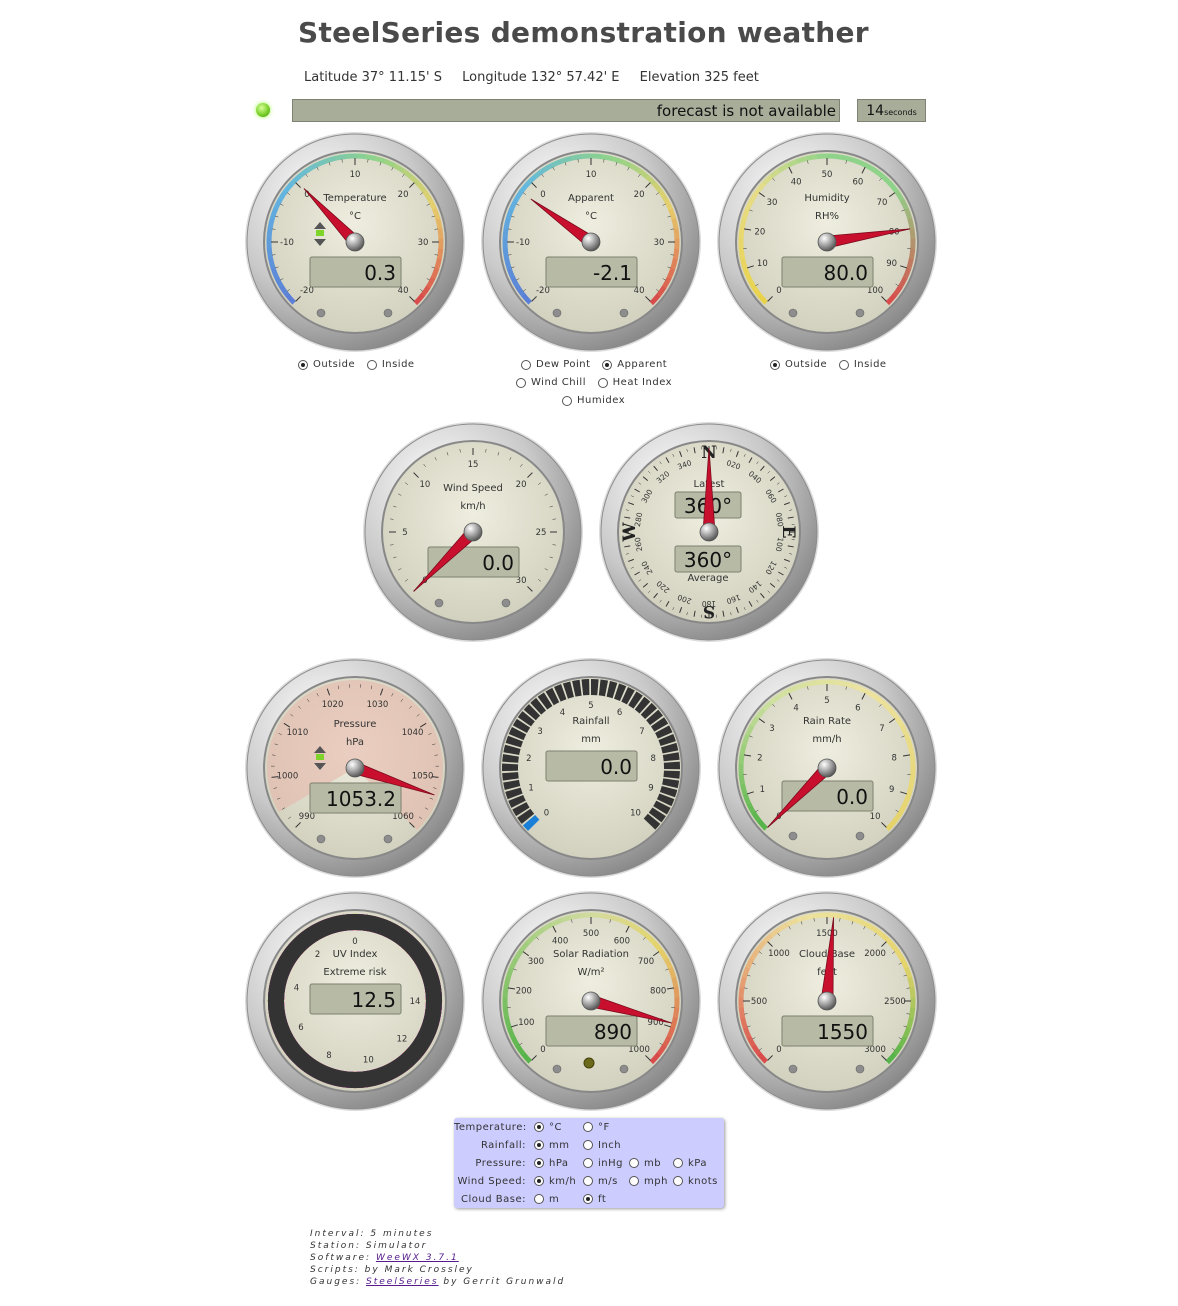 This screenshot has height=1306, width=1178. What do you see at coordinates (590, 706) in the screenshot?
I see `tick-label: 5` at bounding box center [590, 706].